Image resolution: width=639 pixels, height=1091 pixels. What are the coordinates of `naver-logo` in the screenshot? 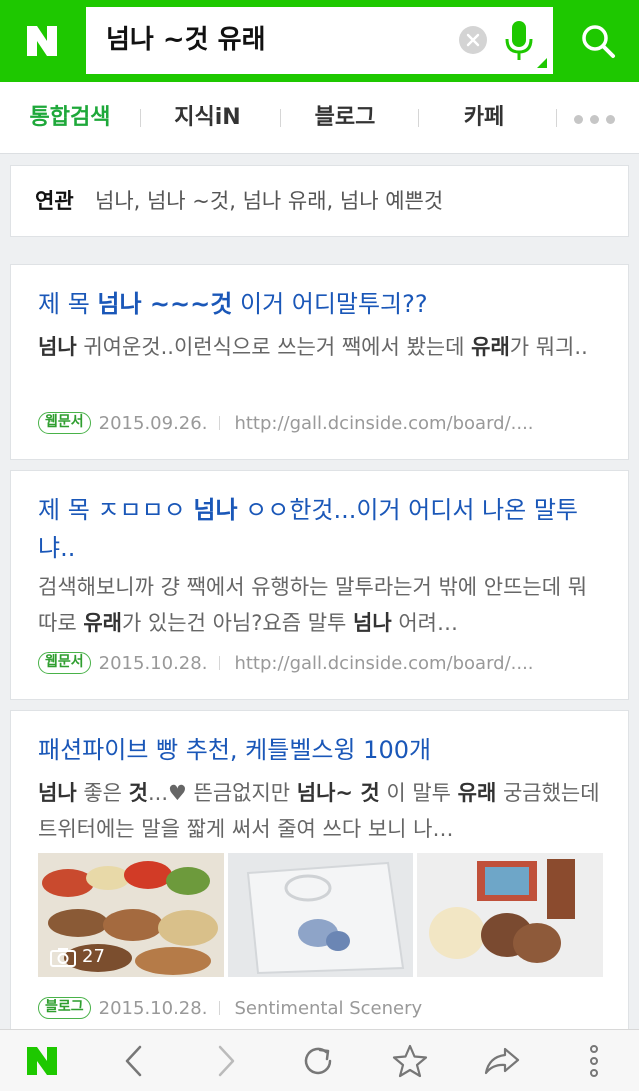 It's located at (42, 41).